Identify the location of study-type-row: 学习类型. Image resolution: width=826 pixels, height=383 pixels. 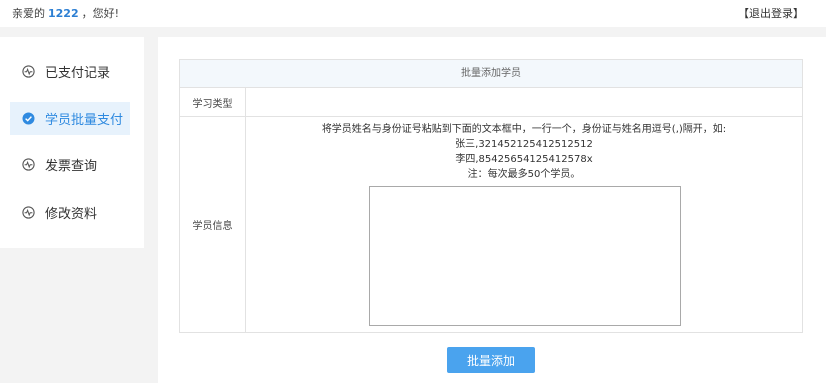
(491, 102).